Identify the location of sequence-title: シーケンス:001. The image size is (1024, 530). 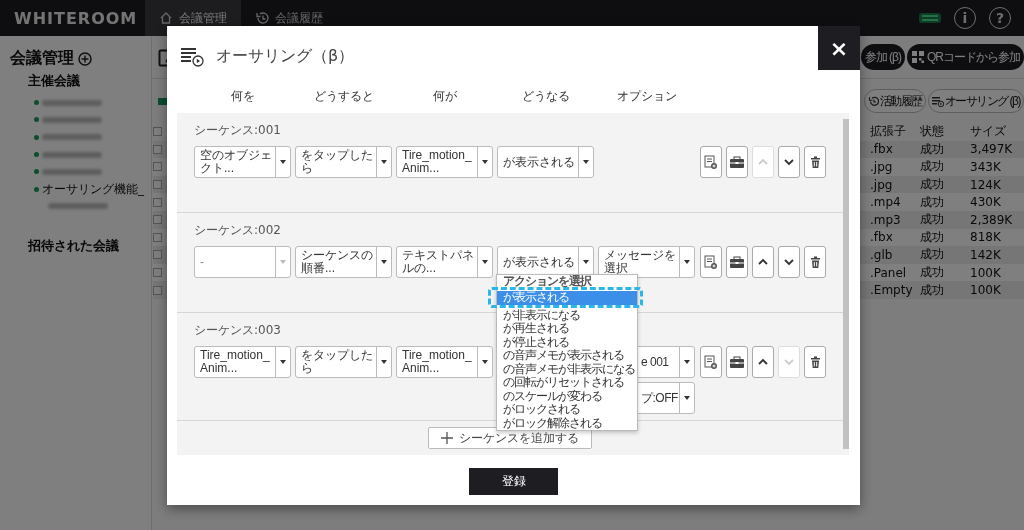
(237, 130).